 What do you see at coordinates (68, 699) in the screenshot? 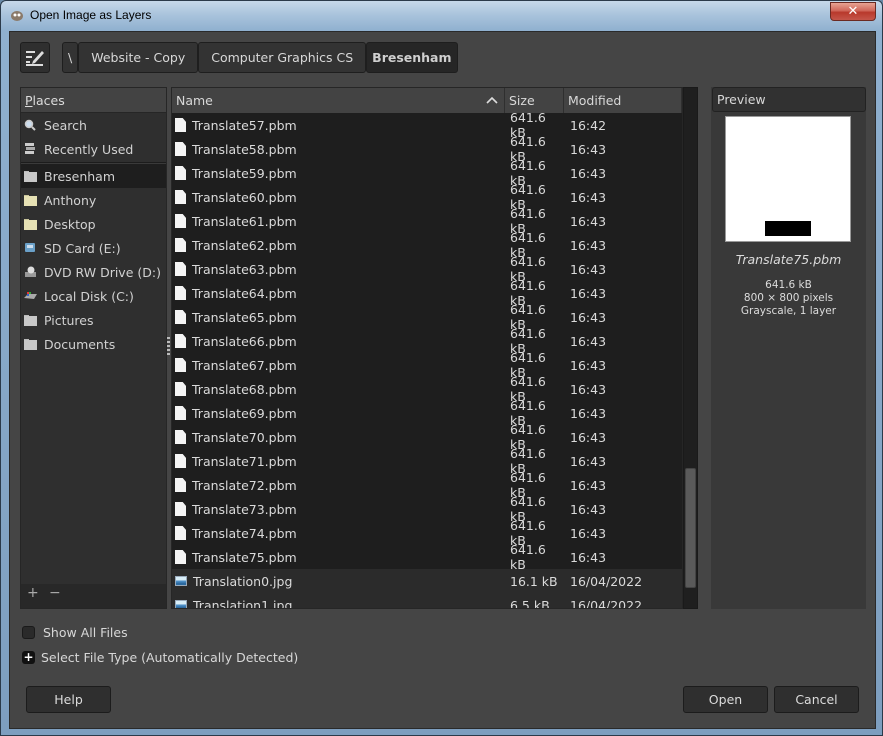
I see `help-button: Help` at bounding box center [68, 699].